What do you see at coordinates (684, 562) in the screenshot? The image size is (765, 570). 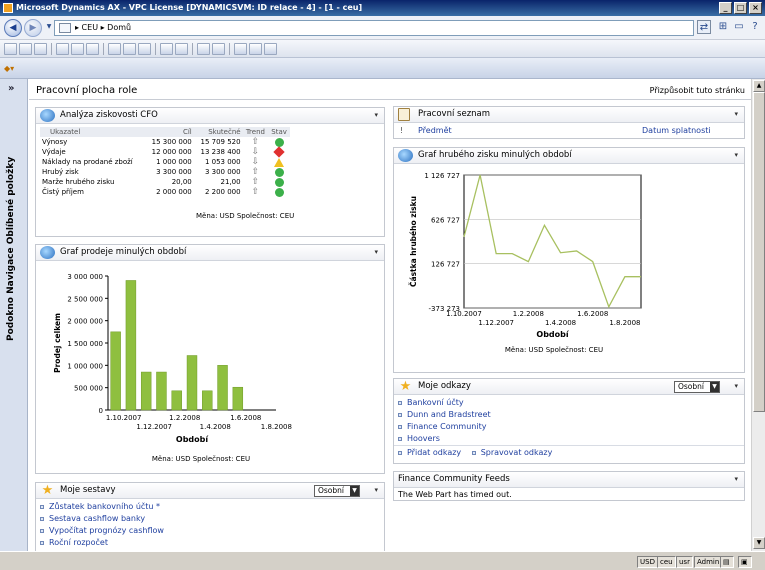 I see `status-layer: usr` at bounding box center [684, 562].